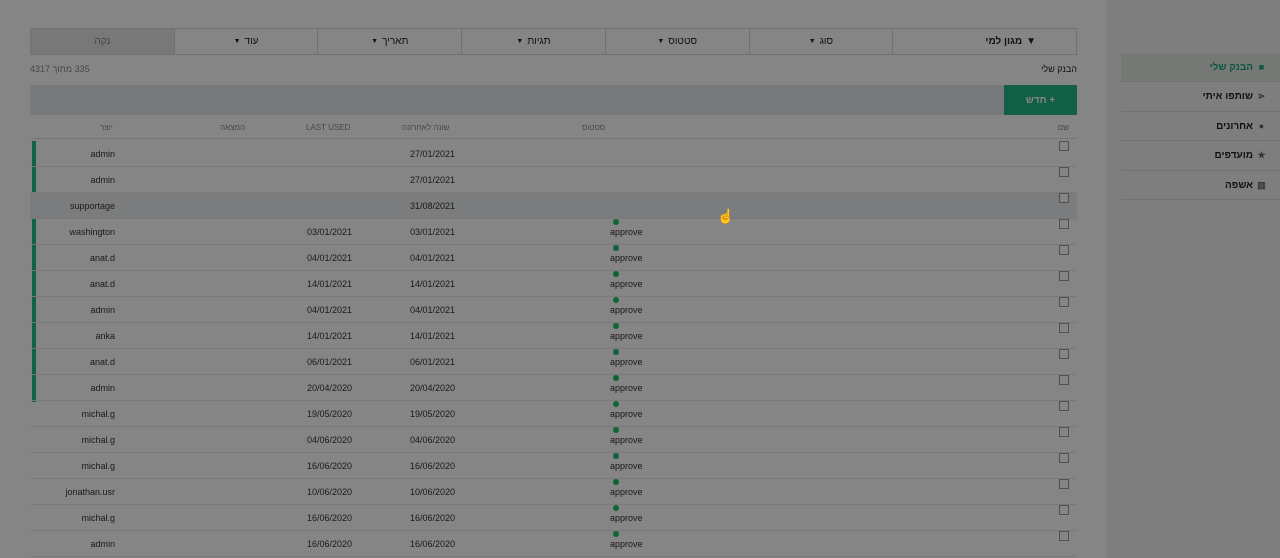 The width and height of the screenshot is (1280, 558). I want to click on filter-status: סטטוס ▼, so click(676, 41).